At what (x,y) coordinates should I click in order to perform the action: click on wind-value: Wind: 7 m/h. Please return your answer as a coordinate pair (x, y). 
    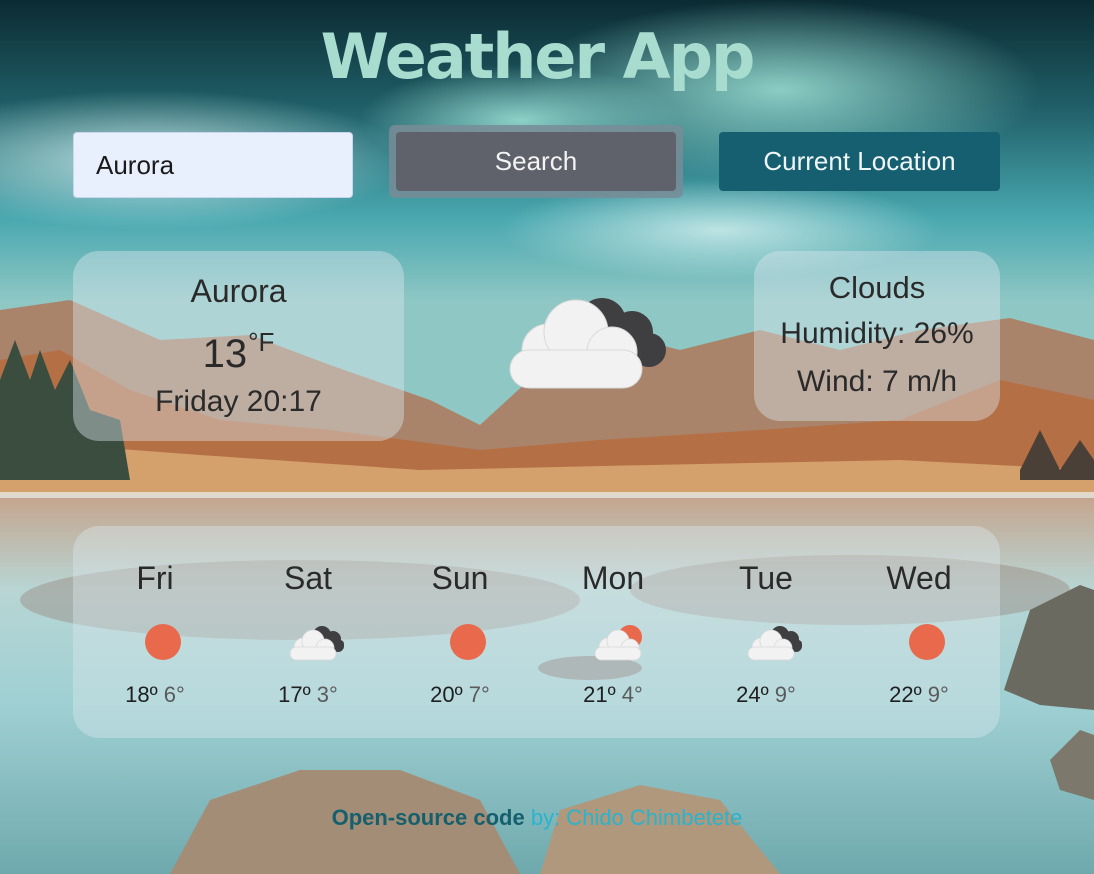
    Looking at the image, I should click on (877, 381).